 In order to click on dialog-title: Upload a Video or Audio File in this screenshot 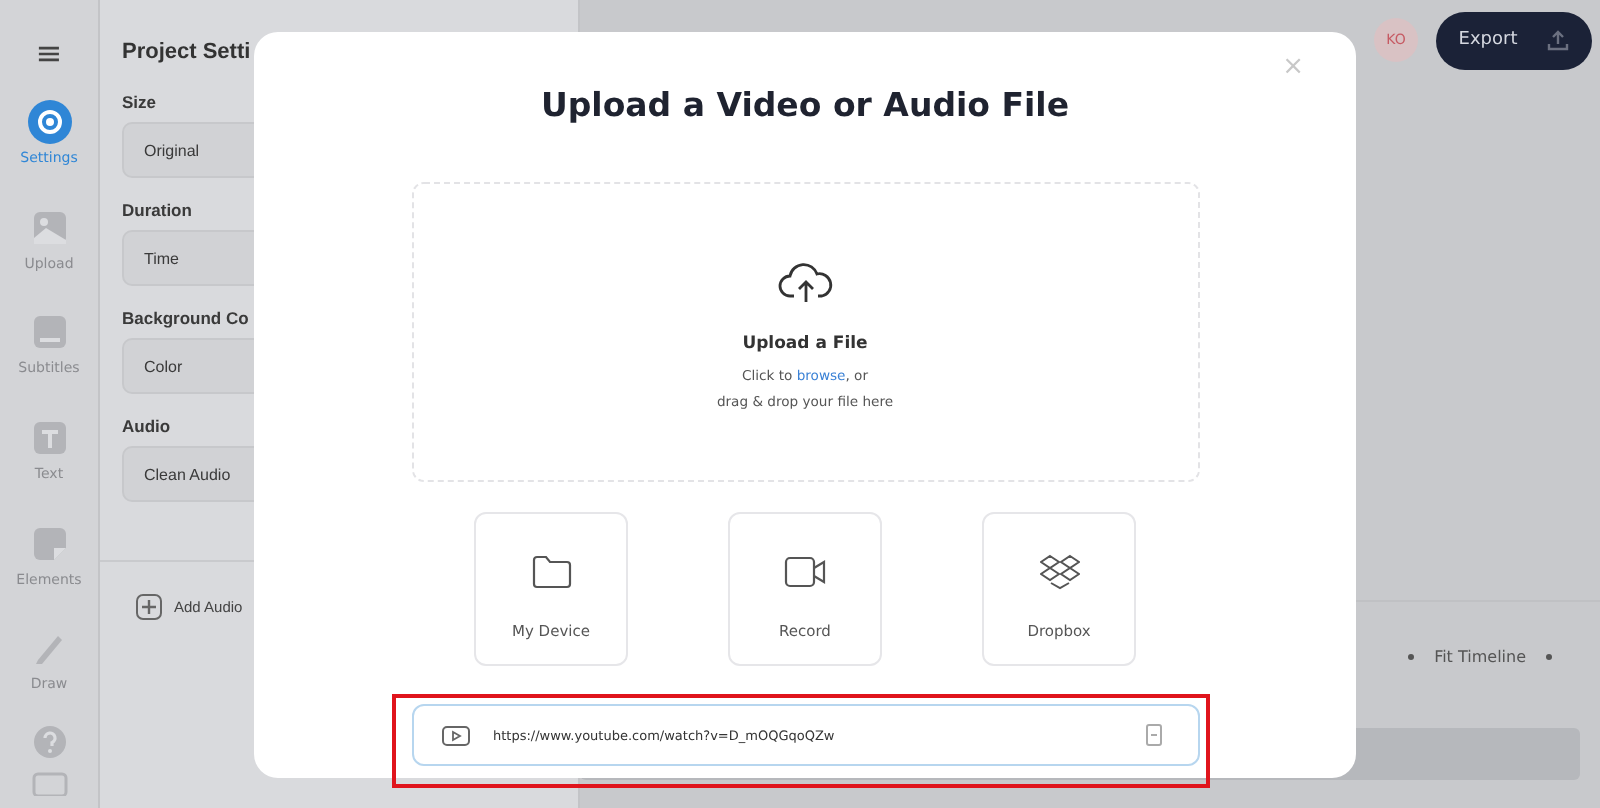, I will do `click(805, 107)`.